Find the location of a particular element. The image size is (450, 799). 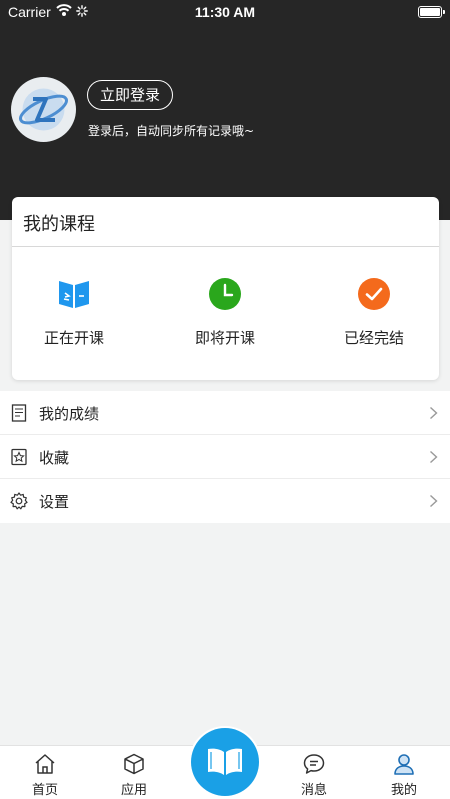

divider is located at coordinates (225, 246).